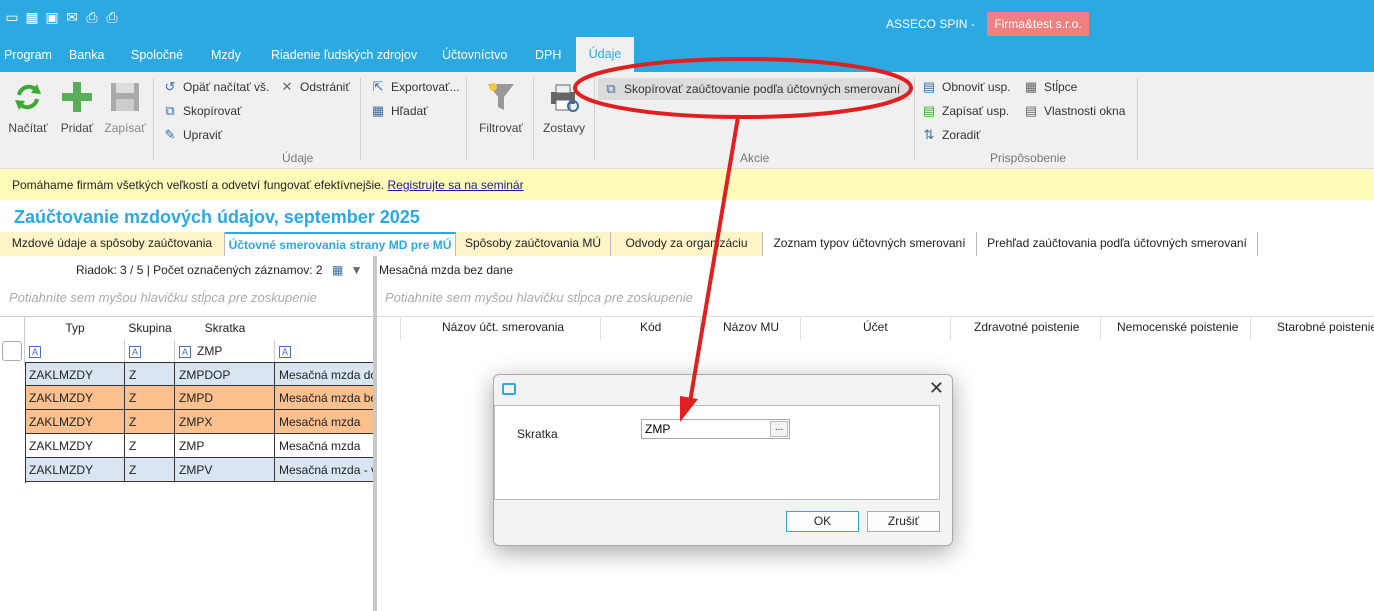 Image resolution: width=1374 pixels, height=611 pixels. I want to click on copy-button: ⧉ Skopírovať, so click(202, 111).